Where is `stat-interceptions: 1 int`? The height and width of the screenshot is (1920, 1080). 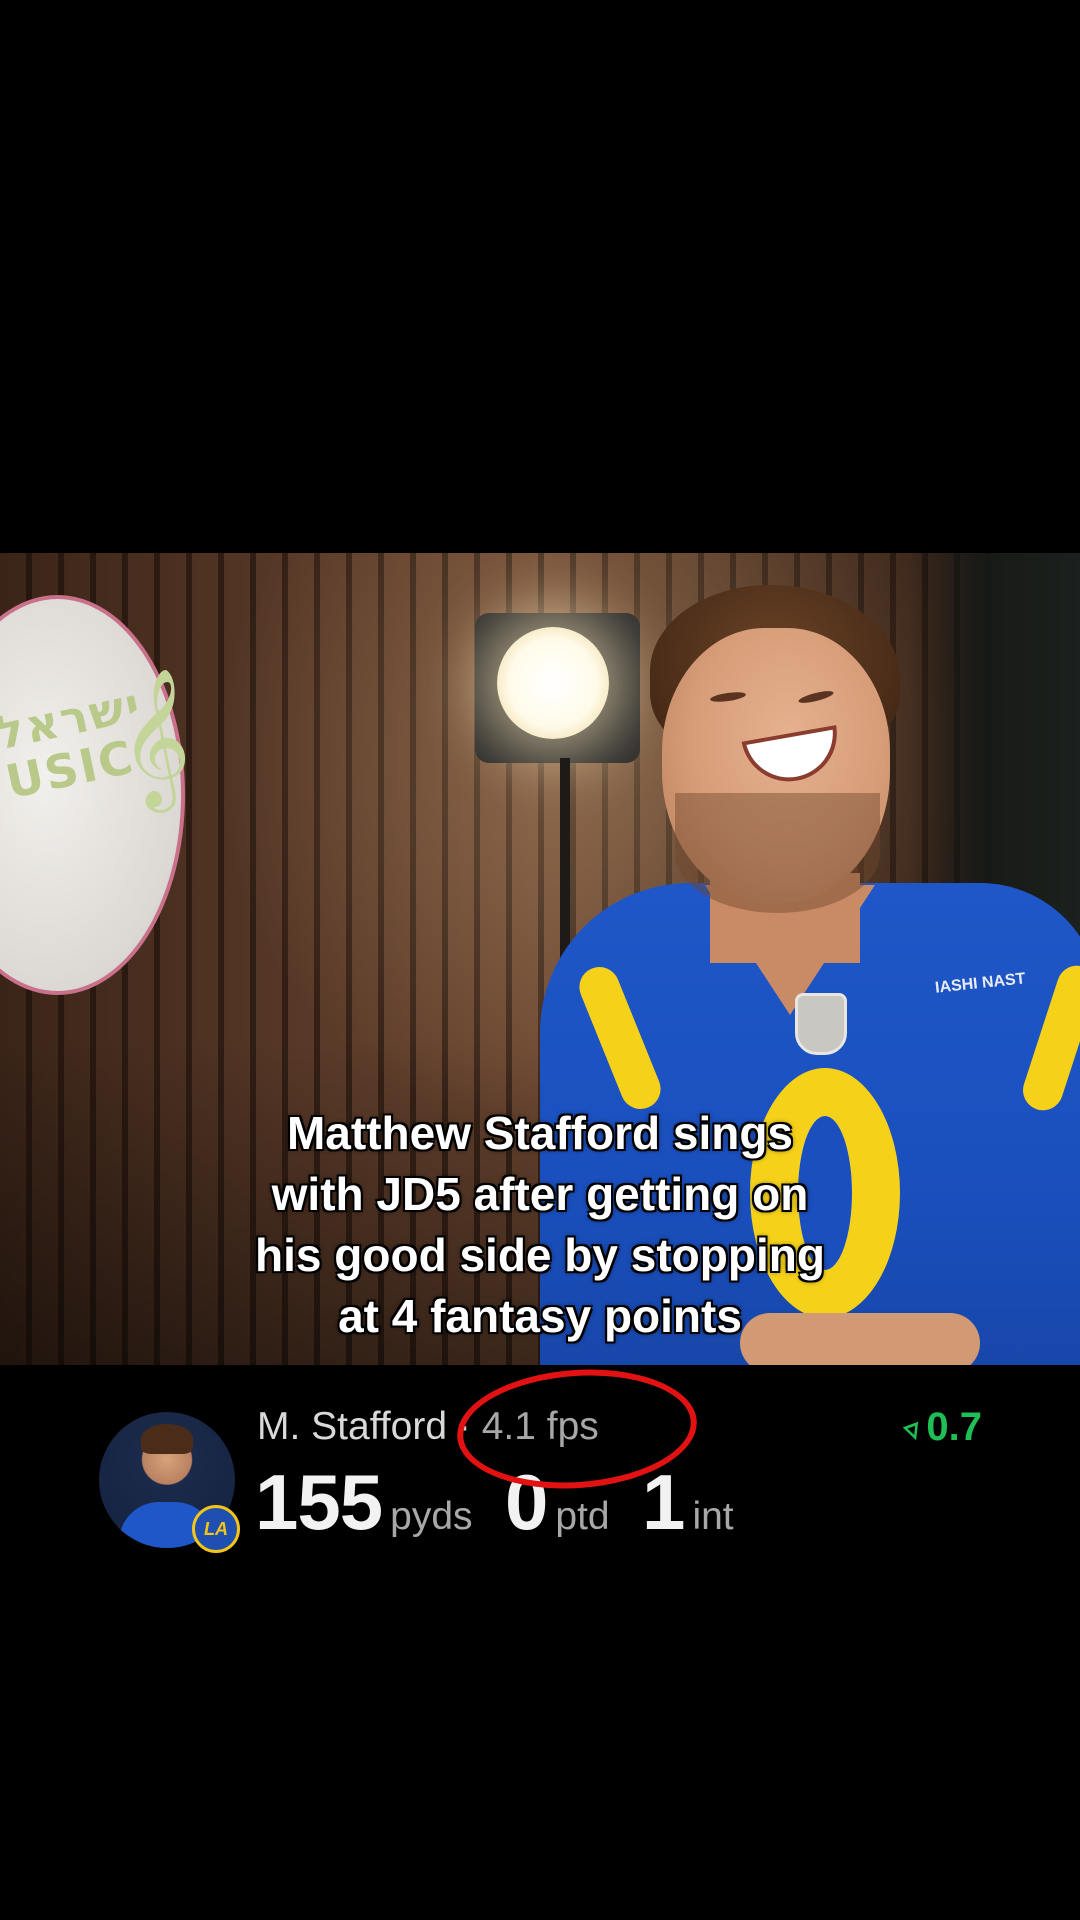 stat-interceptions: 1 int is located at coordinates (688, 1502).